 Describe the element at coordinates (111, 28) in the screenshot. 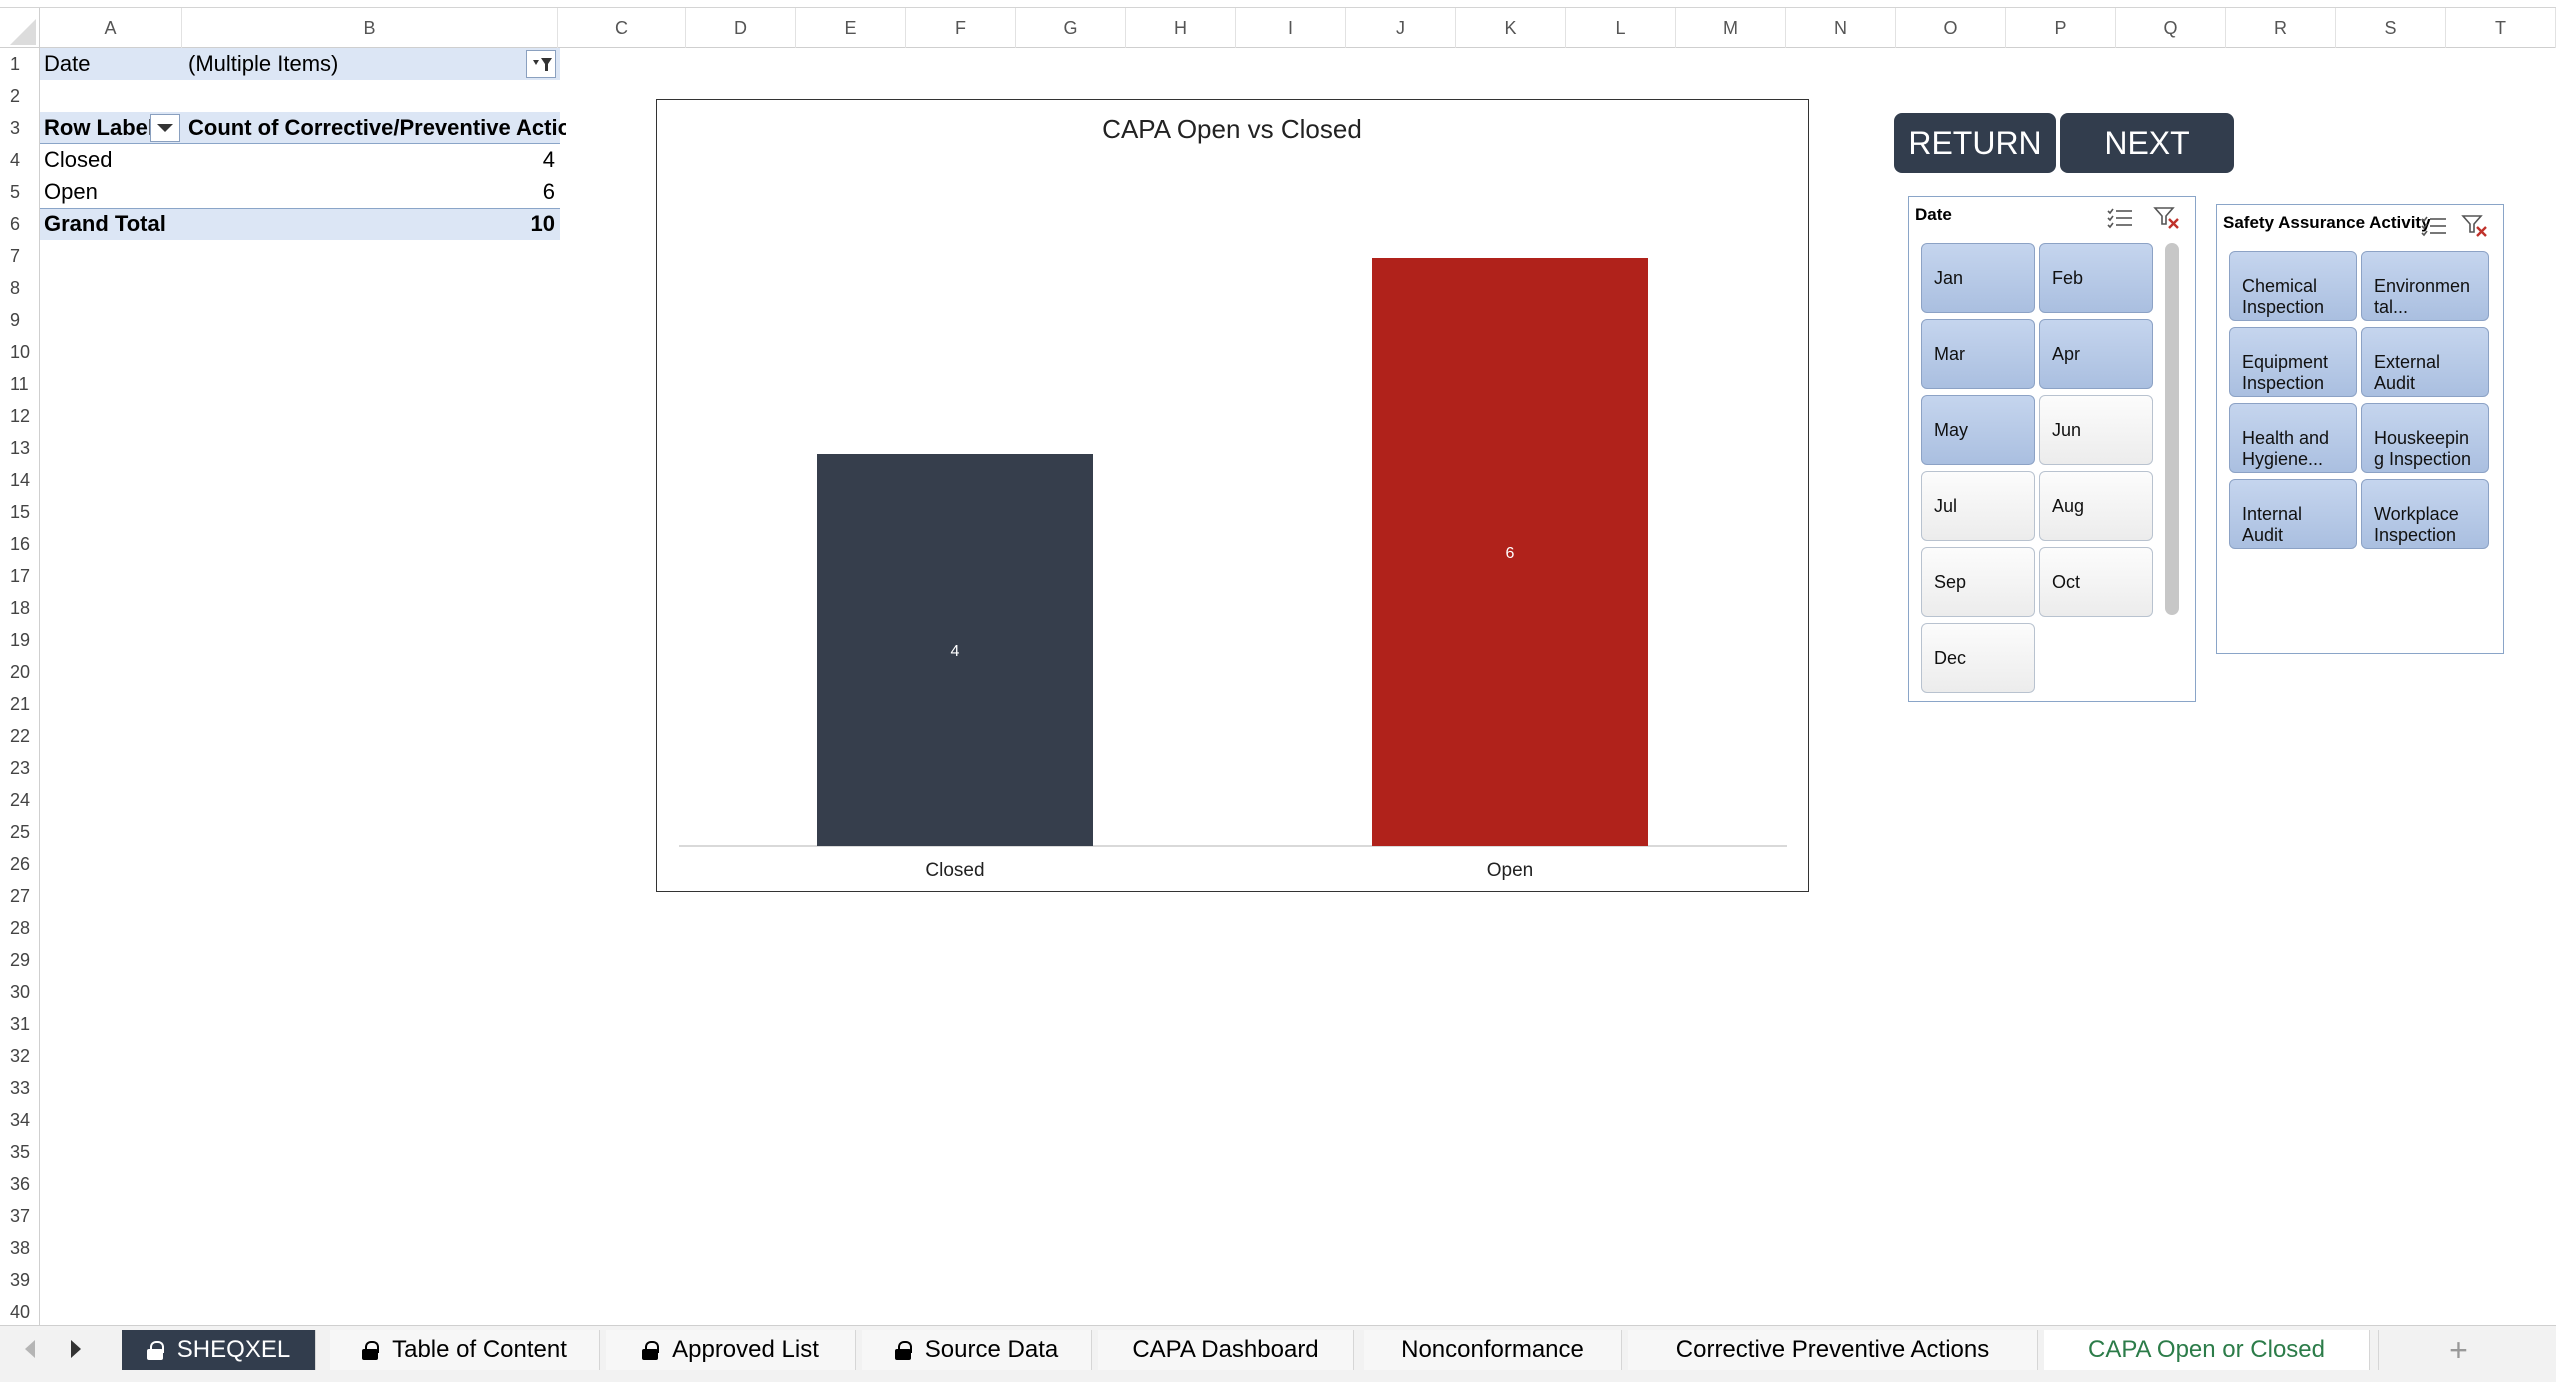

I see `column-header: A` at that location.